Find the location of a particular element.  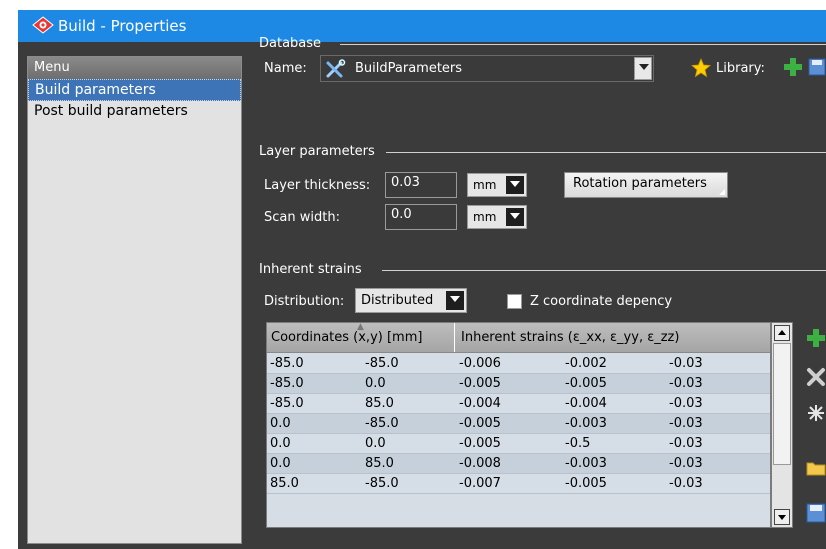

table-row: 0.0 85.0 -0.008 -0.003 -0.03 is located at coordinates (518, 464).